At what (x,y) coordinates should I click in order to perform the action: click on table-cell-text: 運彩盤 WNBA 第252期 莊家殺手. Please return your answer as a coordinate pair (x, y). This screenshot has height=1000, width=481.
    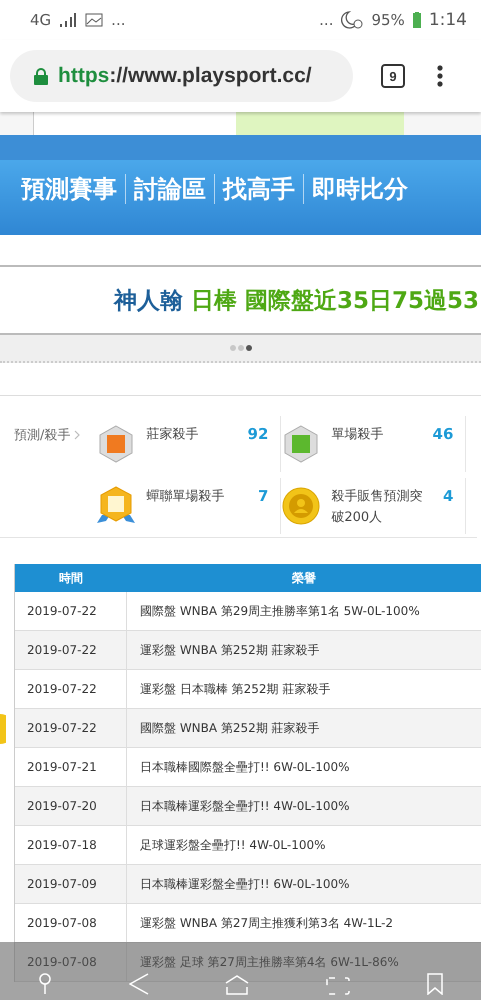
    Looking at the image, I should click on (230, 650).